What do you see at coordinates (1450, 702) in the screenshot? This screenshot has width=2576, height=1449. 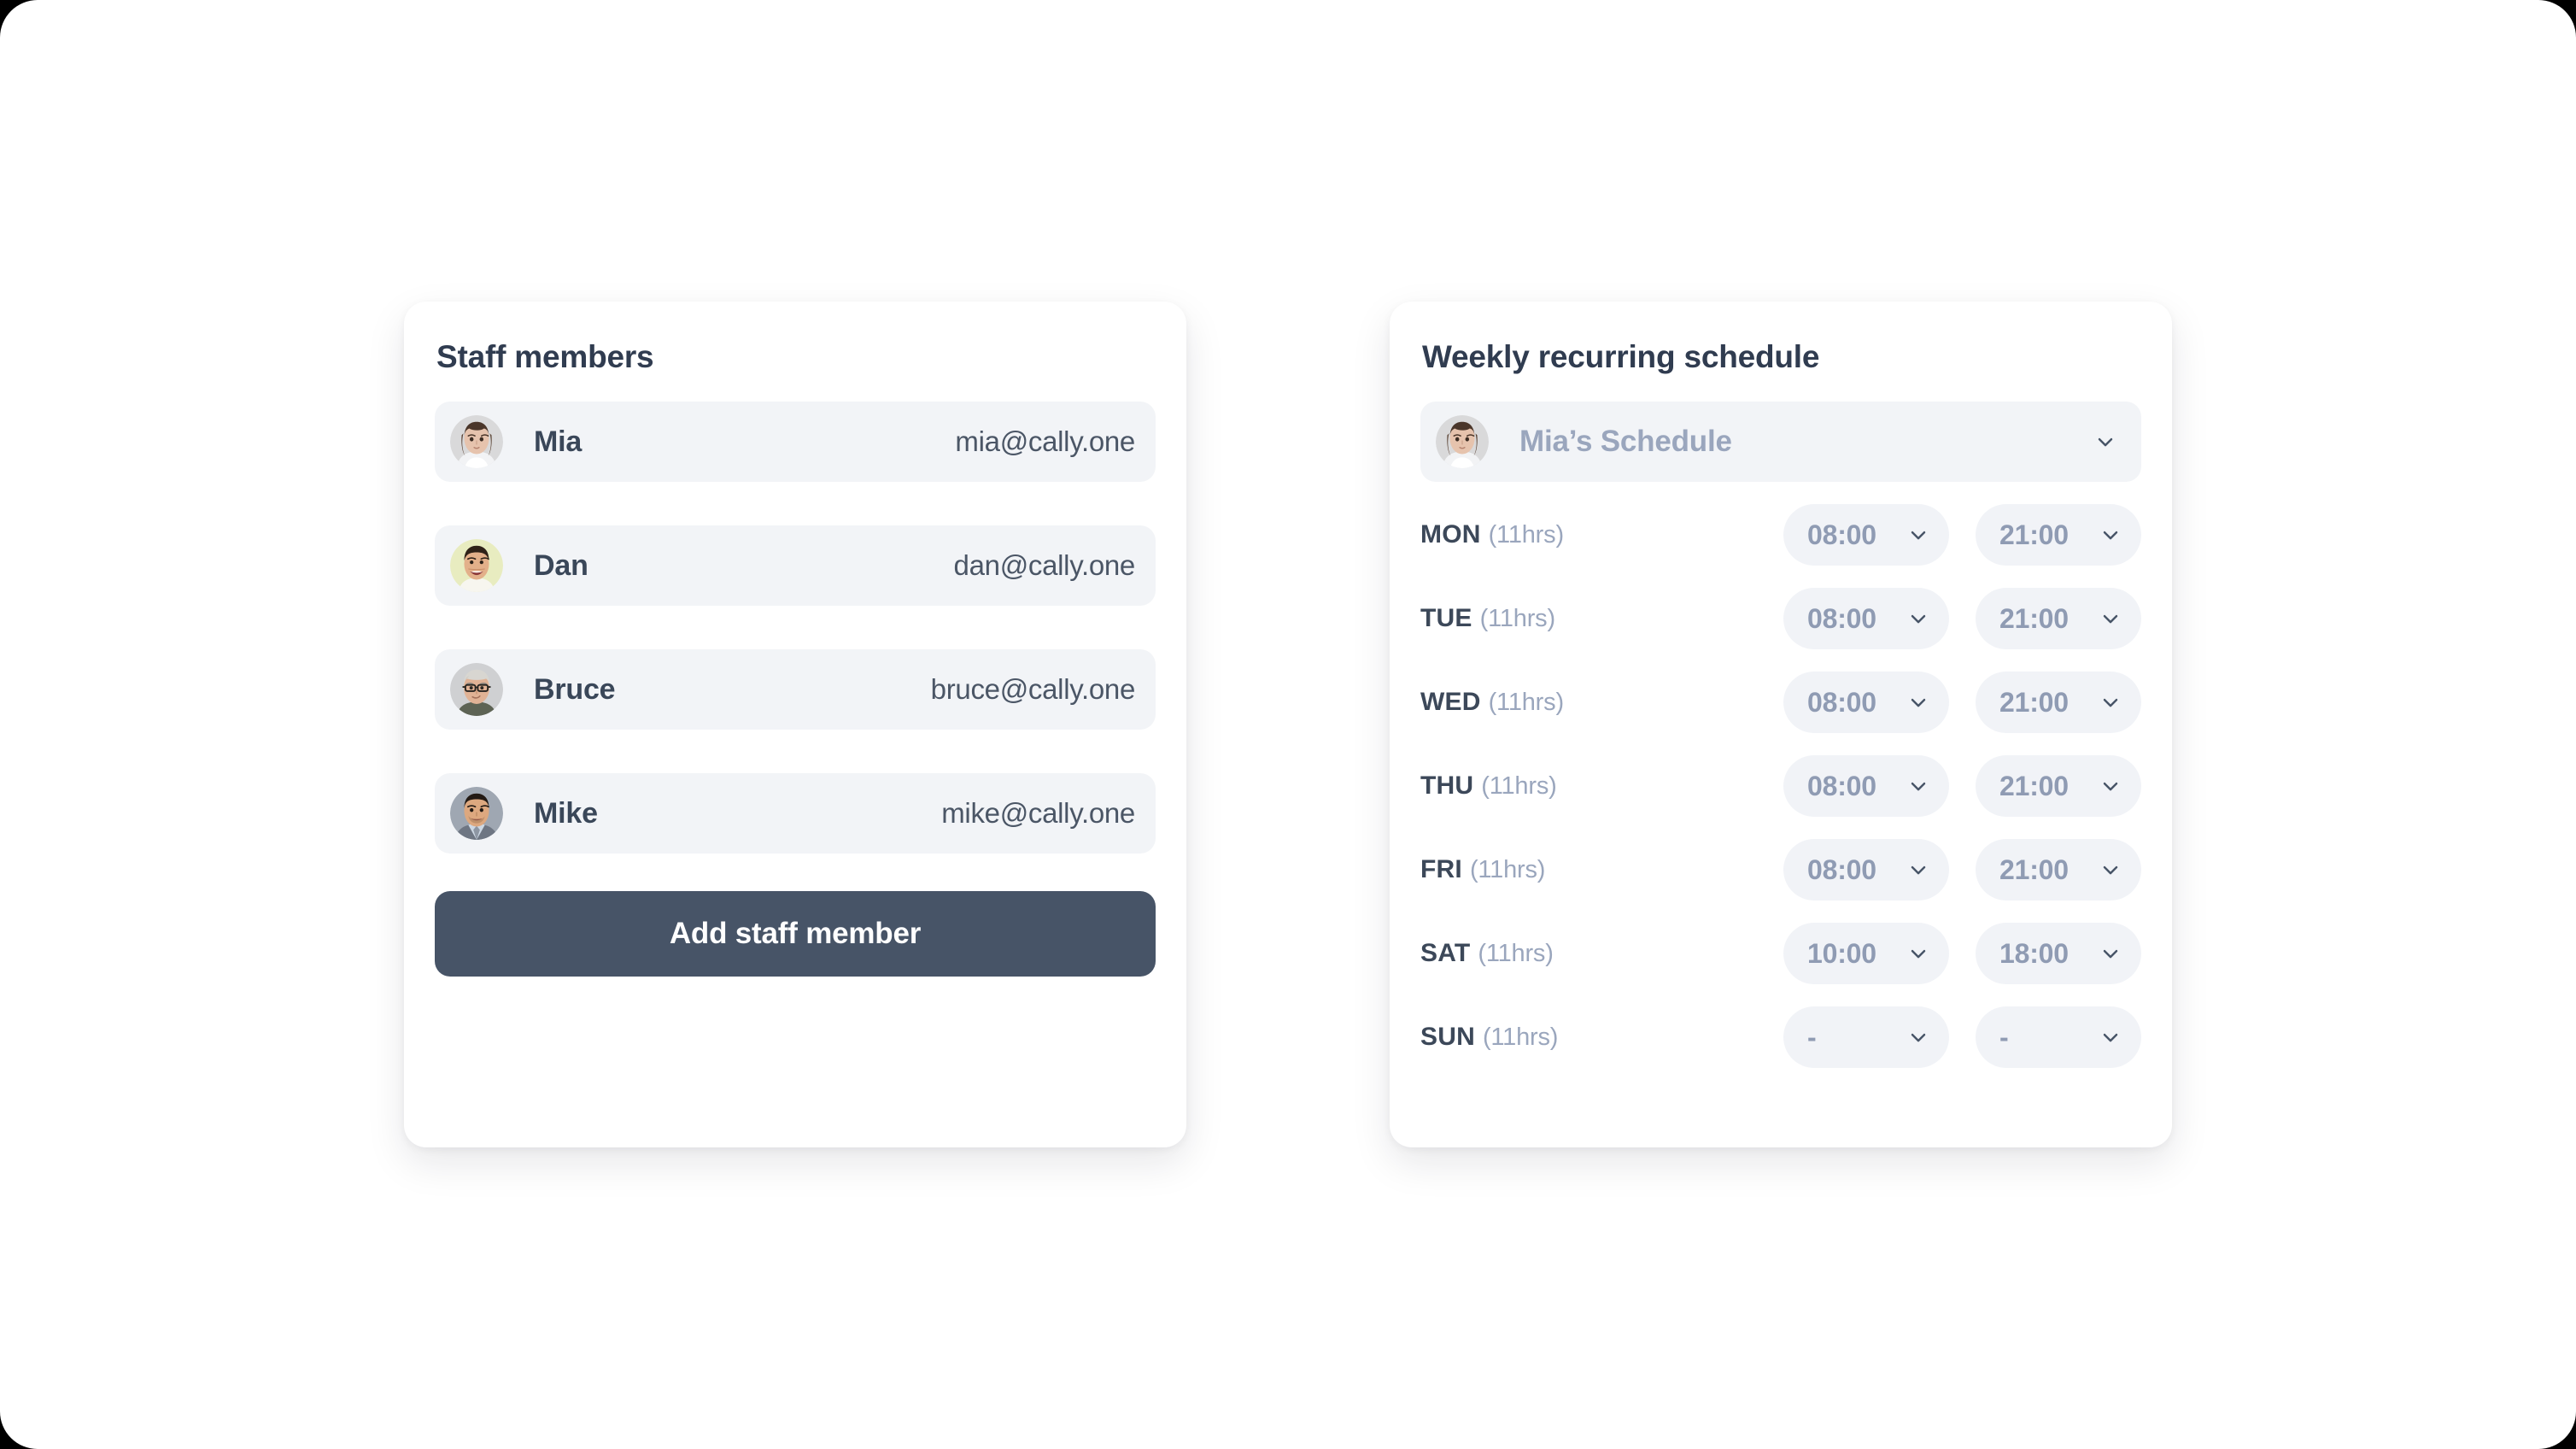 I see `day-label: WED` at bounding box center [1450, 702].